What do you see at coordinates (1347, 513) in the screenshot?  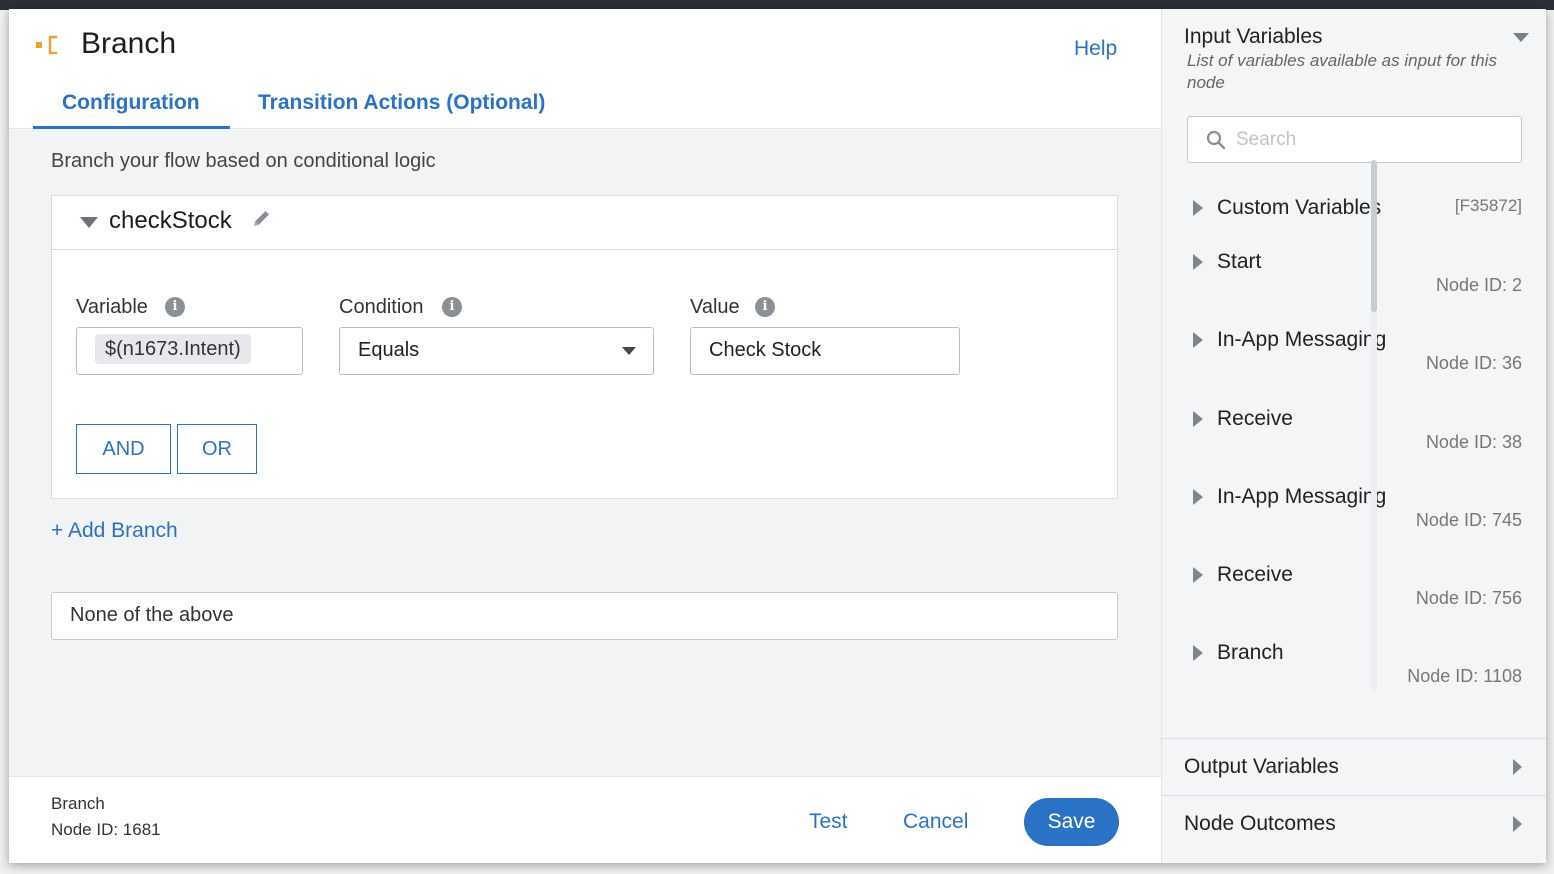 I see `tree-item-in-app-messaging: In-App Messaging Node ID: 745` at bounding box center [1347, 513].